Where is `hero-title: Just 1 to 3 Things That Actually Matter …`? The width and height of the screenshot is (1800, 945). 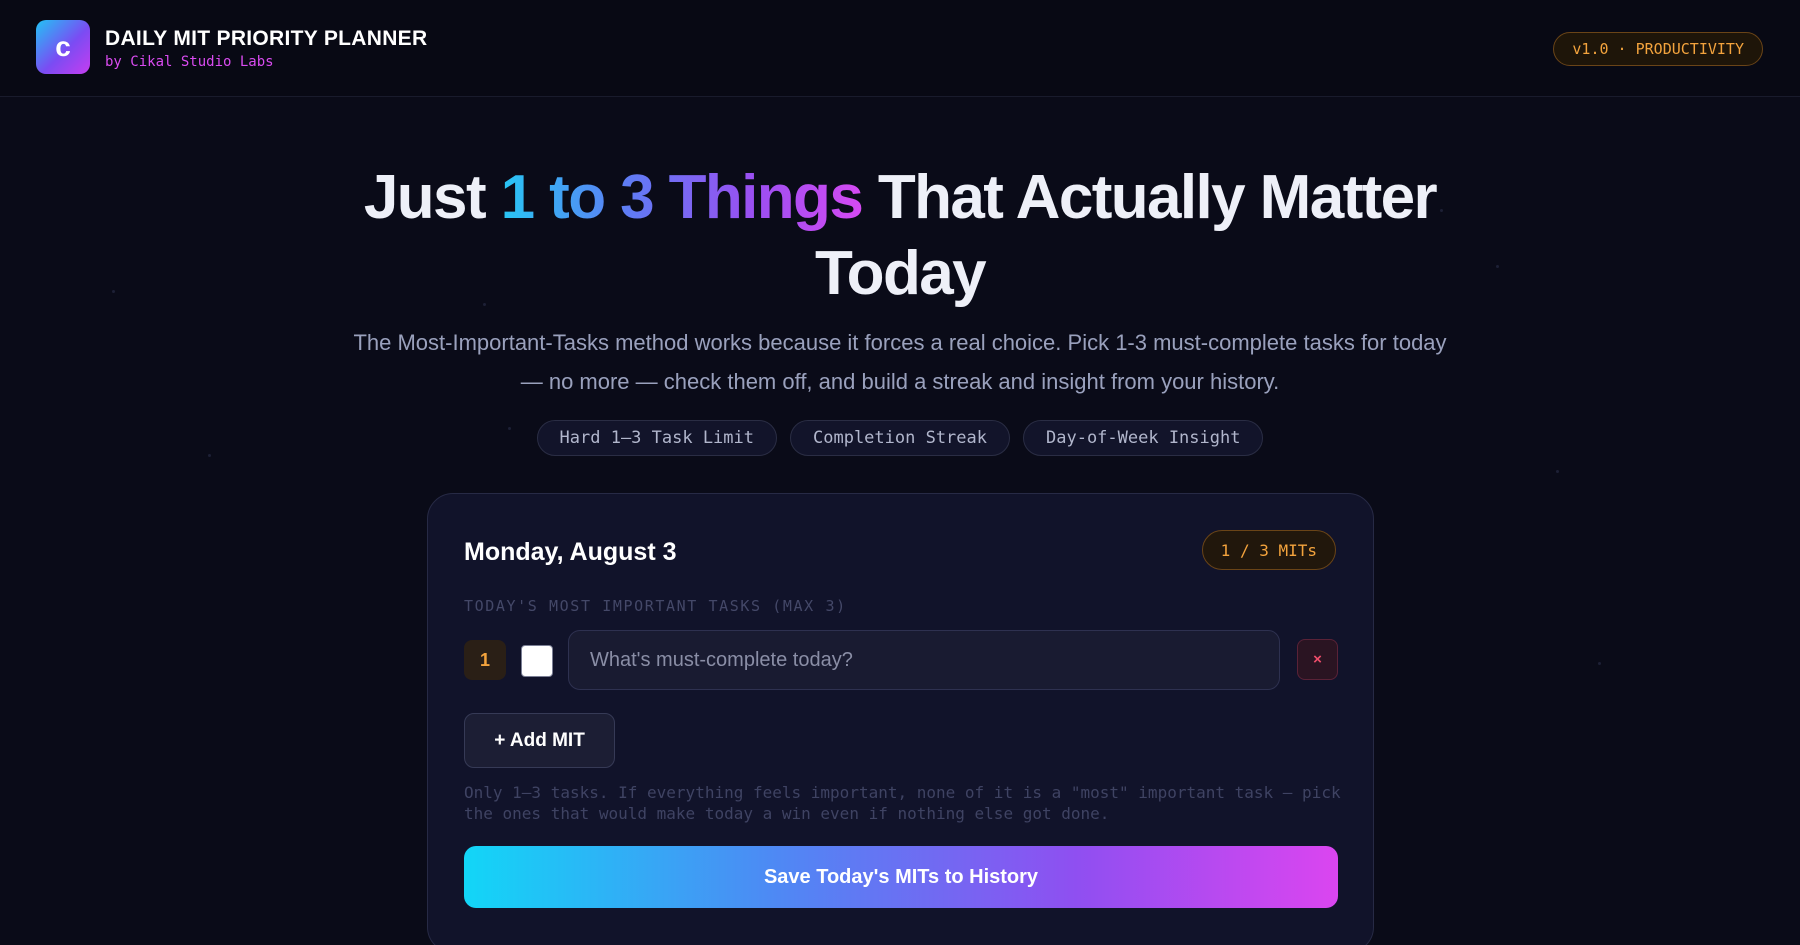
hero-title: Just 1 to 3 Things That Actually Matter … is located at coordinates (900, 236).